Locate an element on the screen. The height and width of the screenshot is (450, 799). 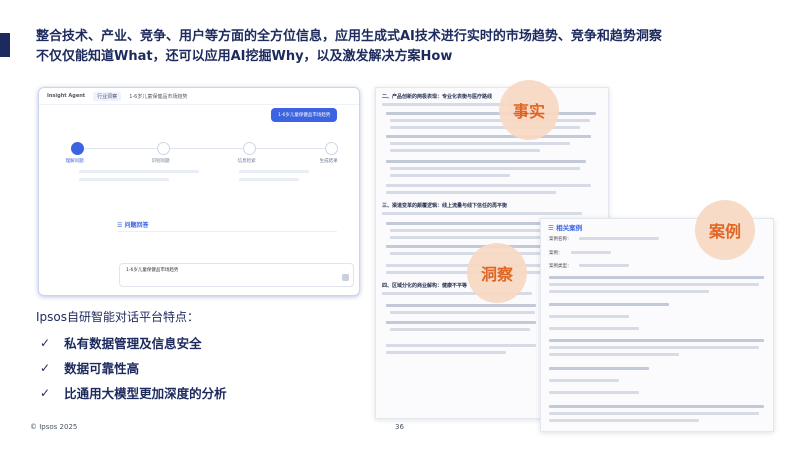
user-query-bubble: 1-6岁儿童保健品市场趋势 is located at coordinates (304, 115).